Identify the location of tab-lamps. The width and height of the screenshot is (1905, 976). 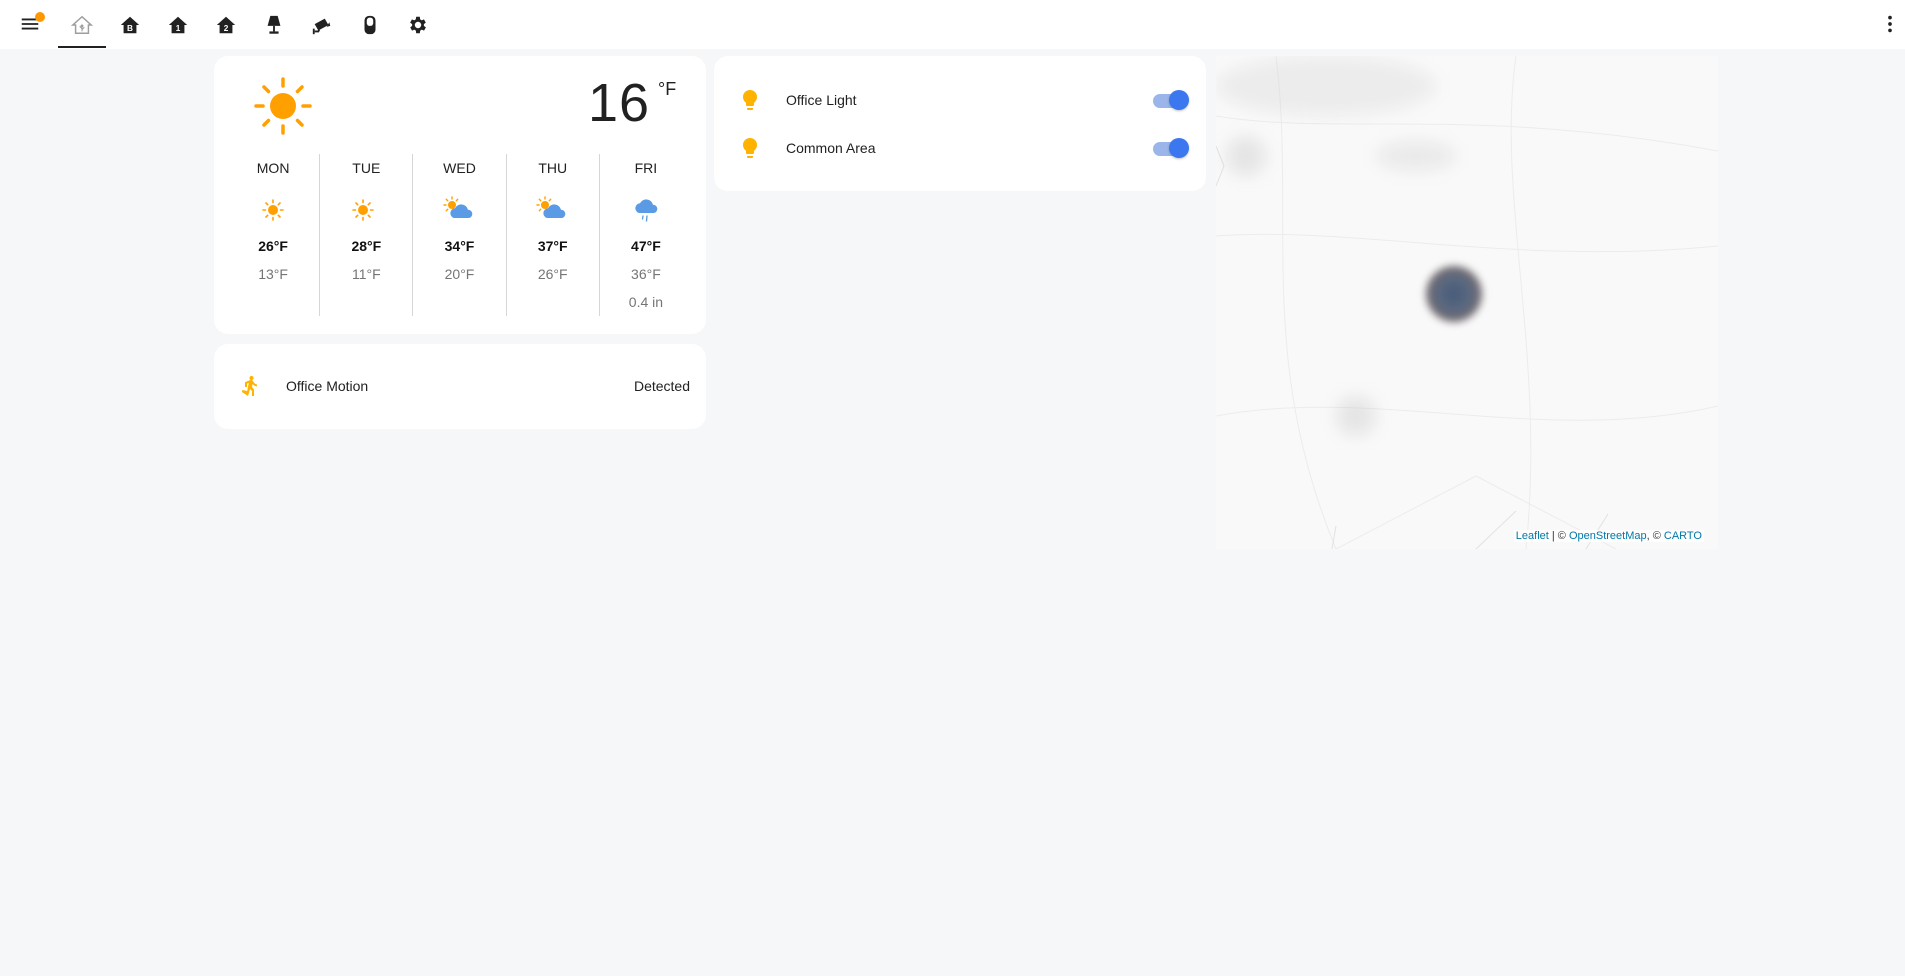
(274, 24).